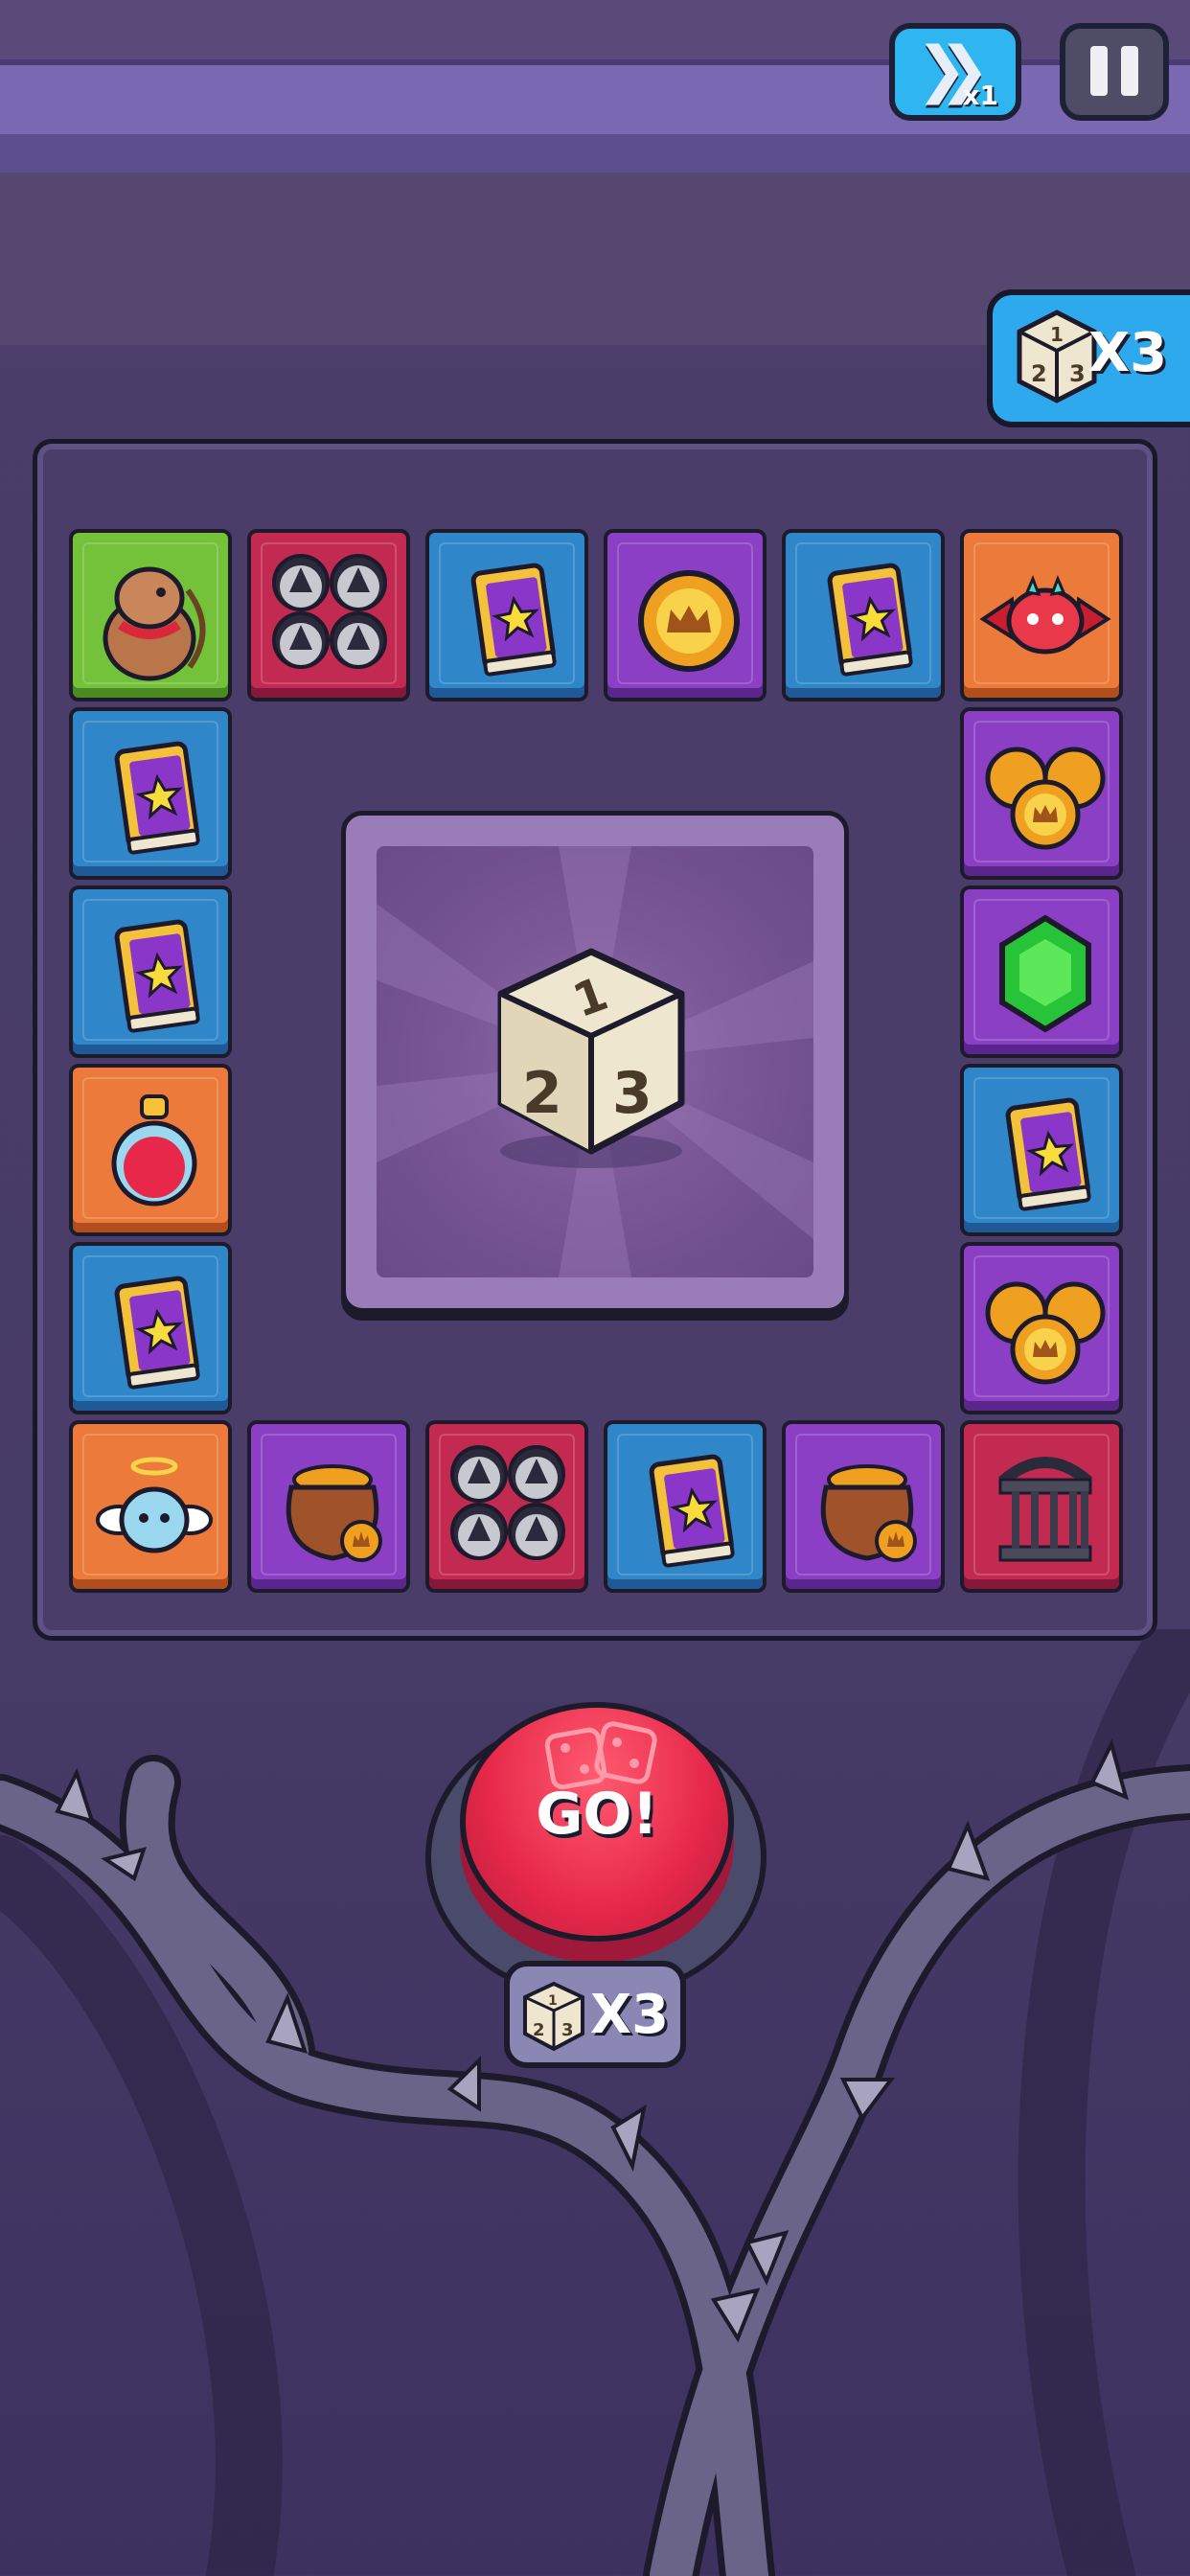 This screenshot has width=1190, height=2576. What do you see at coordinates (595, 153) in the screenshot?
I see `top-band-shadow` at bounding box center [595, 153].